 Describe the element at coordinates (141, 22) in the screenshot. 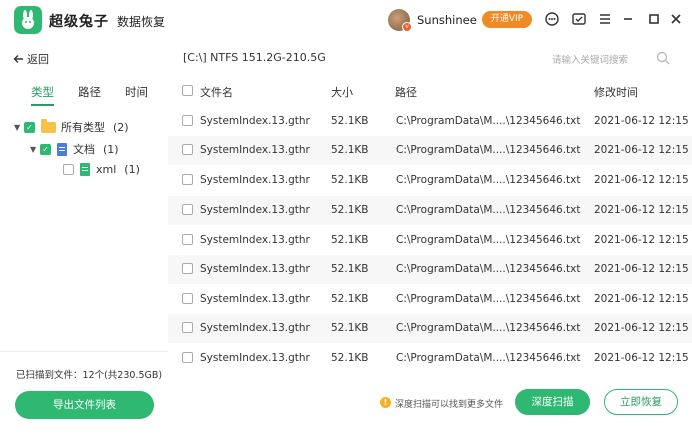

I see `app-subtitle: 数据恢复` at that location.